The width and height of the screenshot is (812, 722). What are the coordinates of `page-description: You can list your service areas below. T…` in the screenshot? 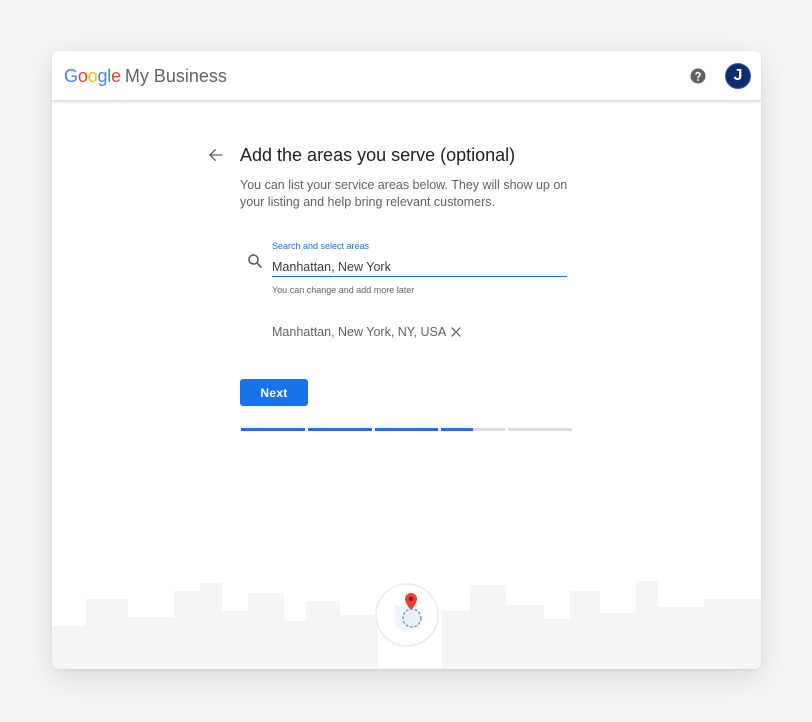 It's located at (404, 193).